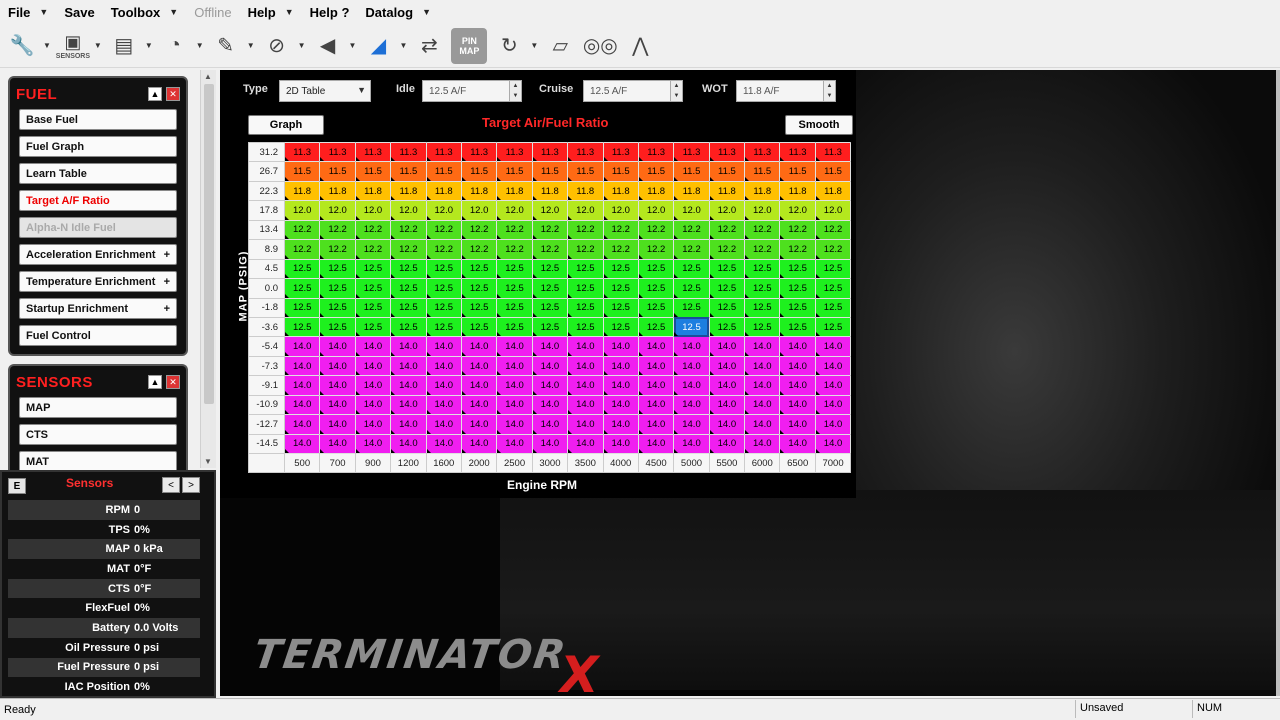 The height and width of the screenshot is (720, 1280). I want to click on idle-field: 12.5 A/F ▲ ▼, so click(472, 91).